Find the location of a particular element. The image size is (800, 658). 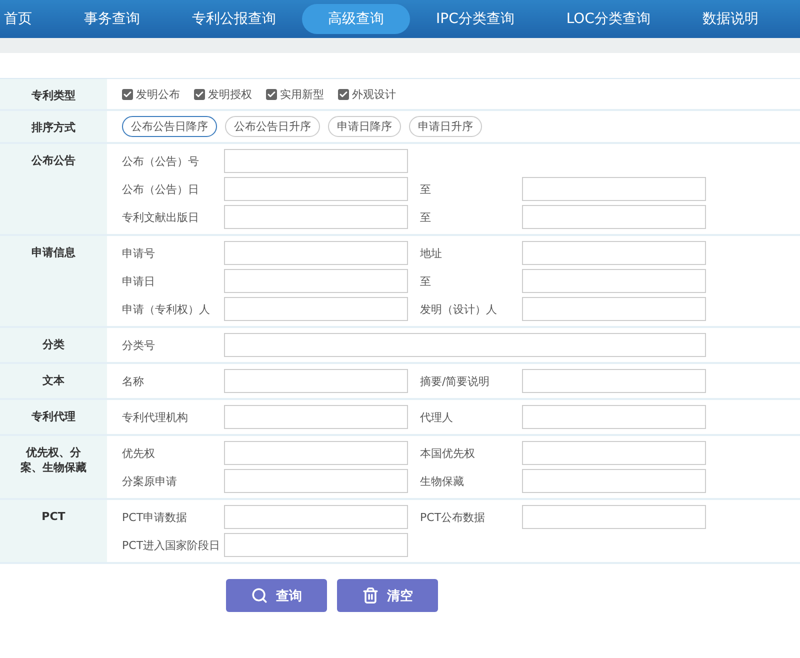

clear-button: 清空 is located at coordinates (387, 595).